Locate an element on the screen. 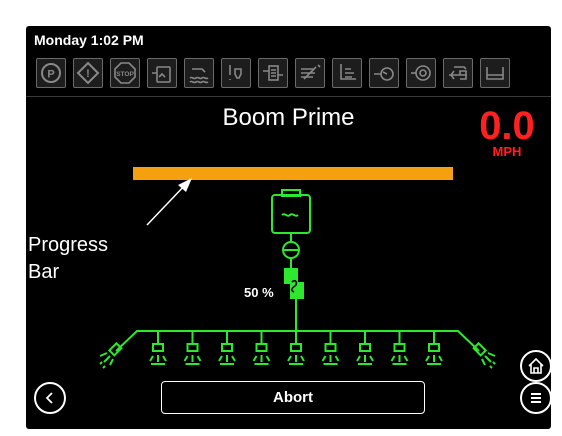  tank-cap is located at coordinates (291, 193).